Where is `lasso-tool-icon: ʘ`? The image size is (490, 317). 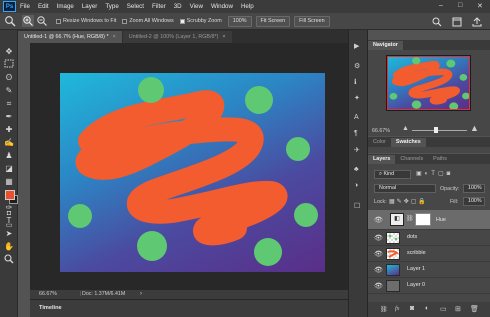
lasso-tool-icon: ʘ is located at coordinates (9, 77).